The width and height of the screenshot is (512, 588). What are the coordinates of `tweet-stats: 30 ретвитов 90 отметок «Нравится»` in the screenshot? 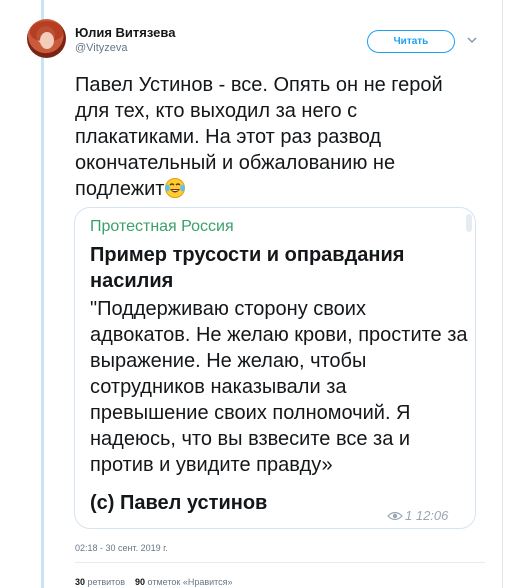 It's located at (154, 582).